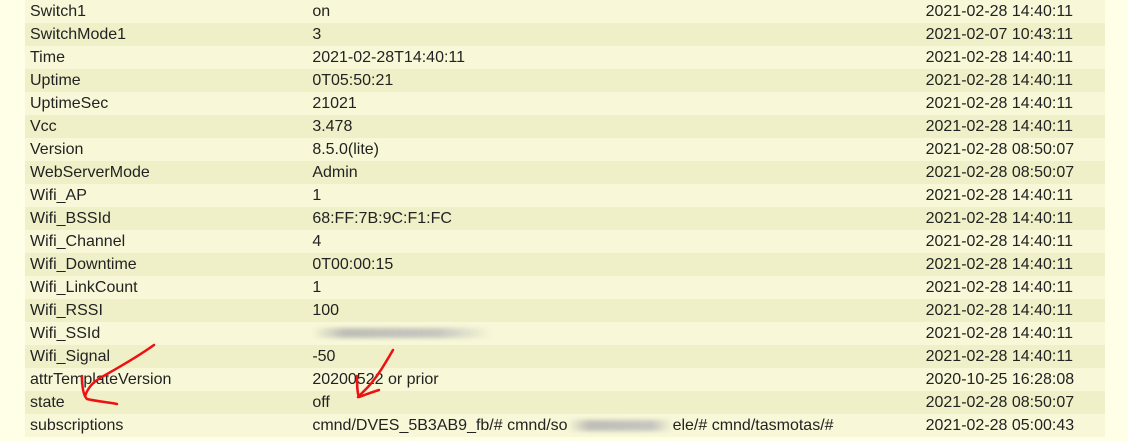  Describe the element at coordinates (440, 425) in the screenshot. I see `subscriptions-part-a: cmnd/DVES_5B3AB9_fb/# cmnd/so` at that location.